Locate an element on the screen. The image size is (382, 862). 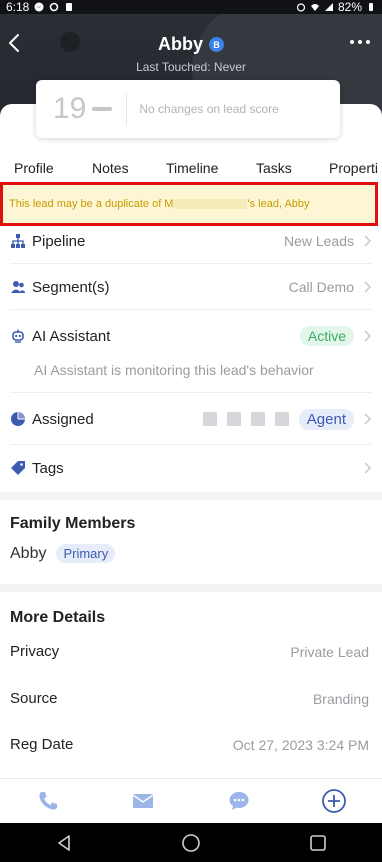
tab-notes: Notes is located at coordinates (110, 168).